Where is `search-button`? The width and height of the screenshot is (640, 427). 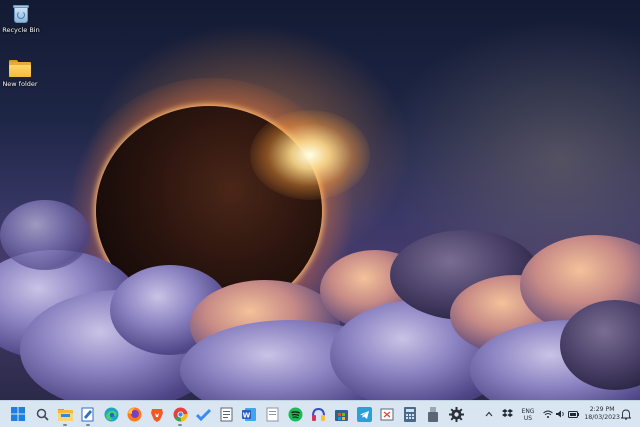
search-button is located at coordinates (42, 414).